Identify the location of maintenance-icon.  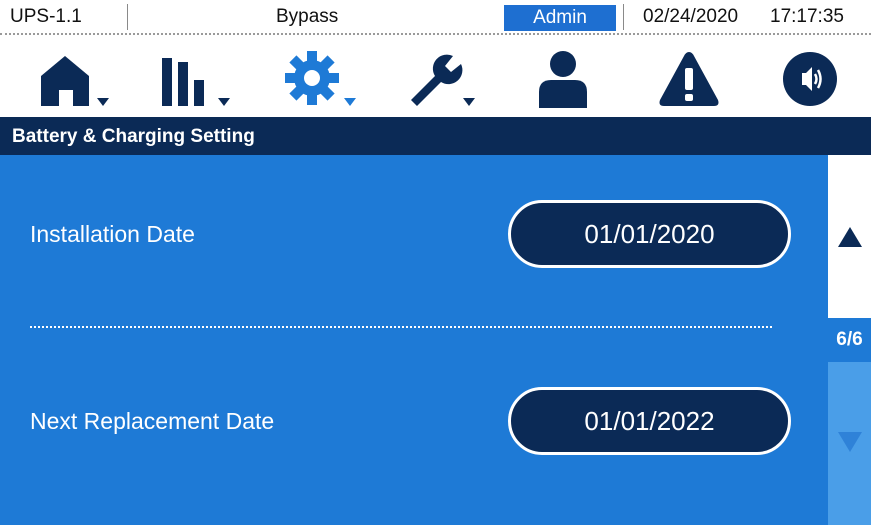
(444, 78).